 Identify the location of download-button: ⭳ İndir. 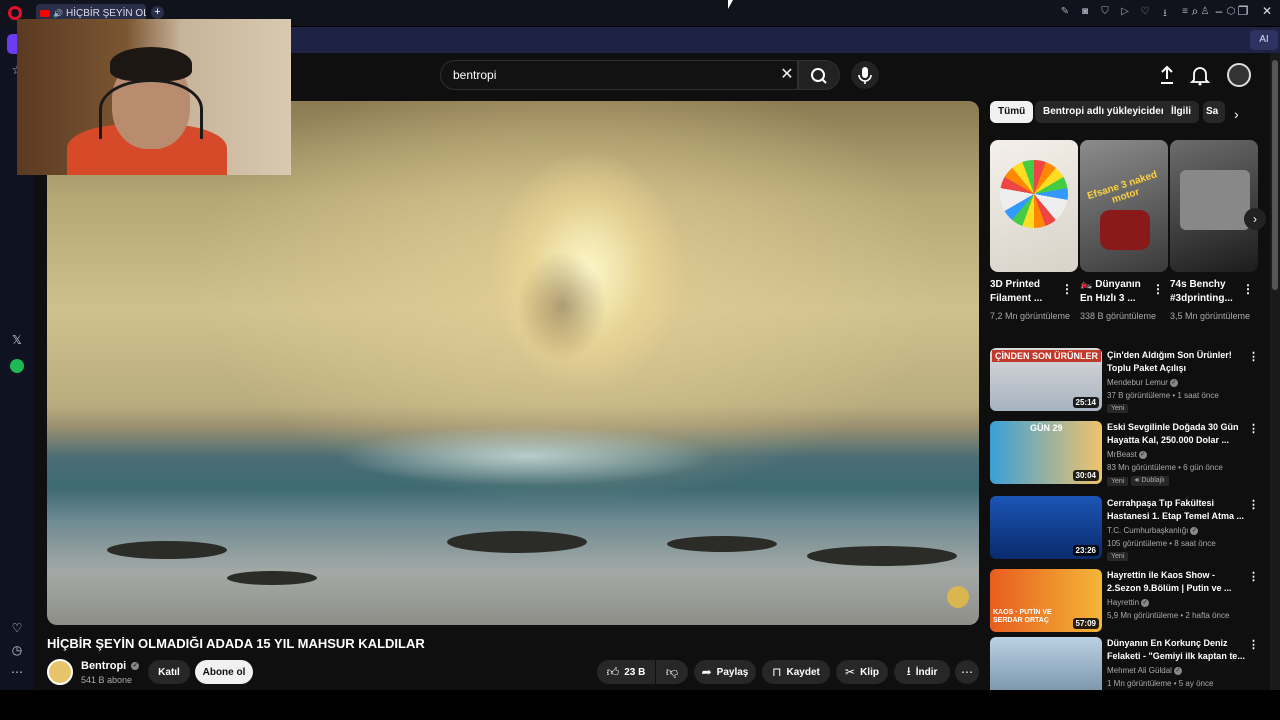
(922, 672).